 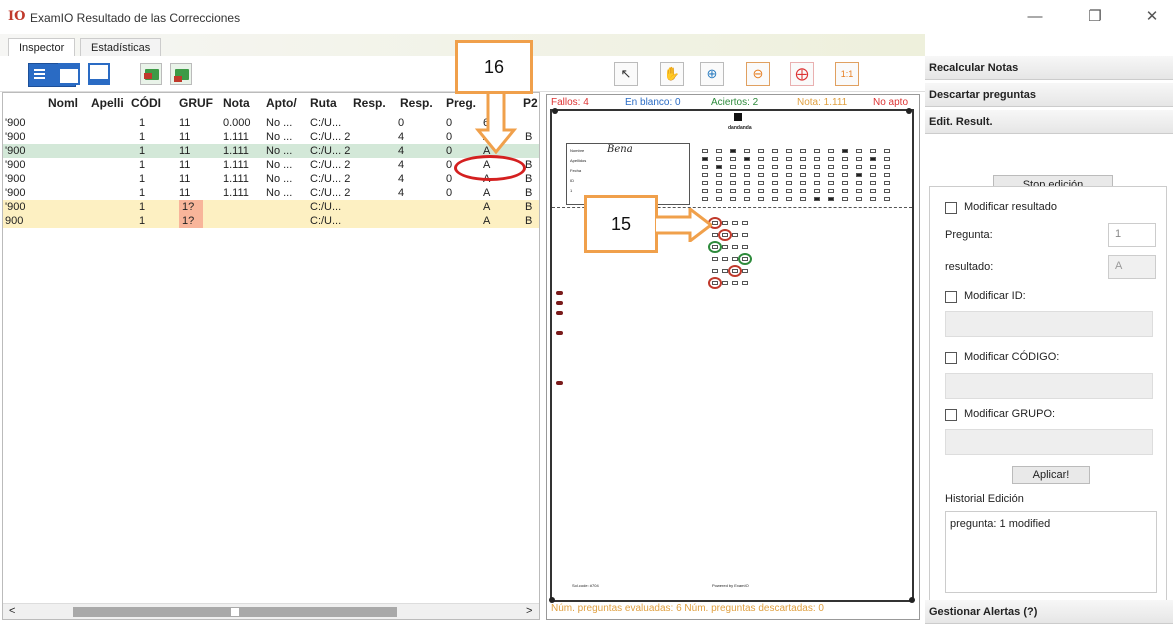 What do you see at coordinates (1132, 235) in the screenshot?
I see `pregunta-stepper: 1` at bounding box center [1132, 235].